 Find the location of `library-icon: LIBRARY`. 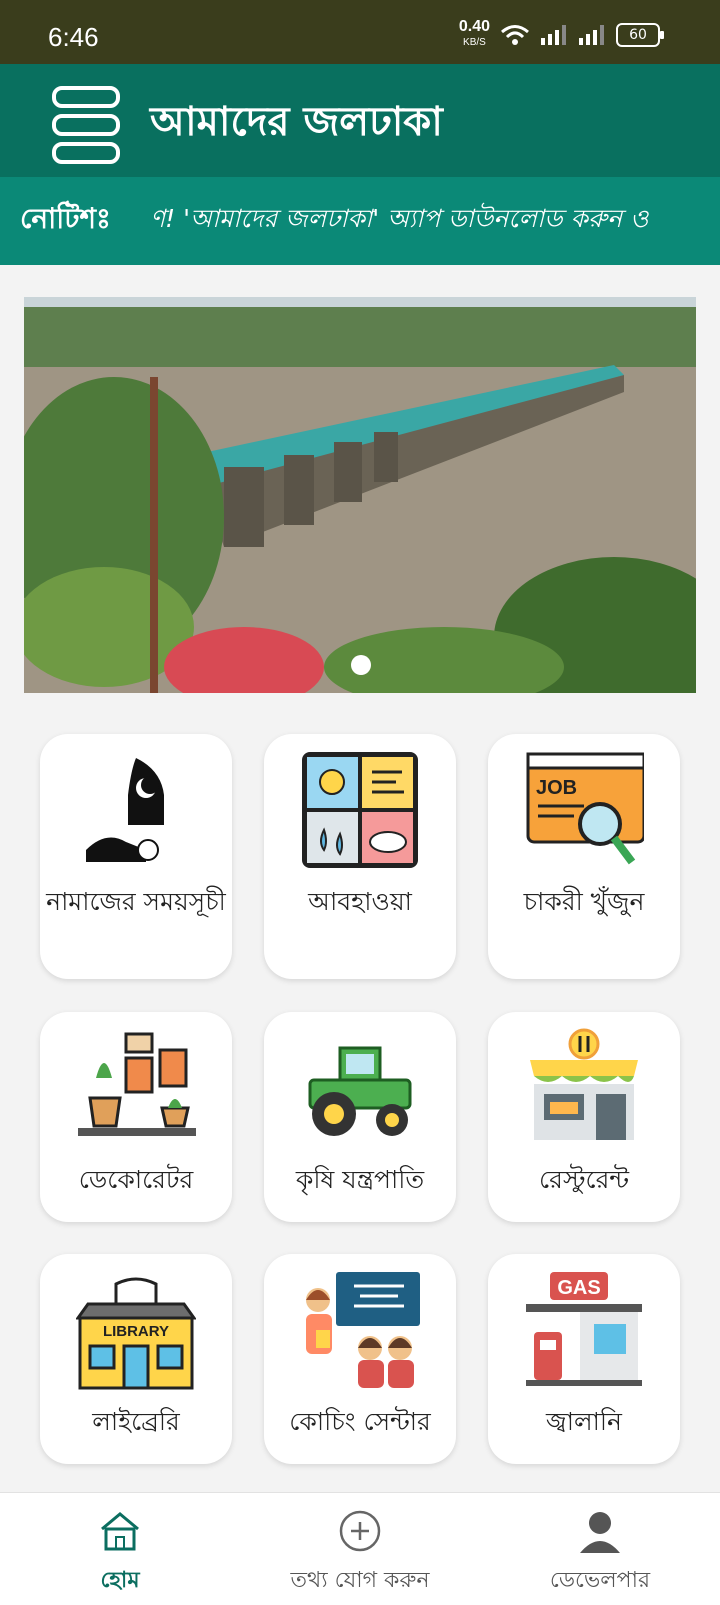

library-icon: LIBRARY is located at coordinates (136, 1333).